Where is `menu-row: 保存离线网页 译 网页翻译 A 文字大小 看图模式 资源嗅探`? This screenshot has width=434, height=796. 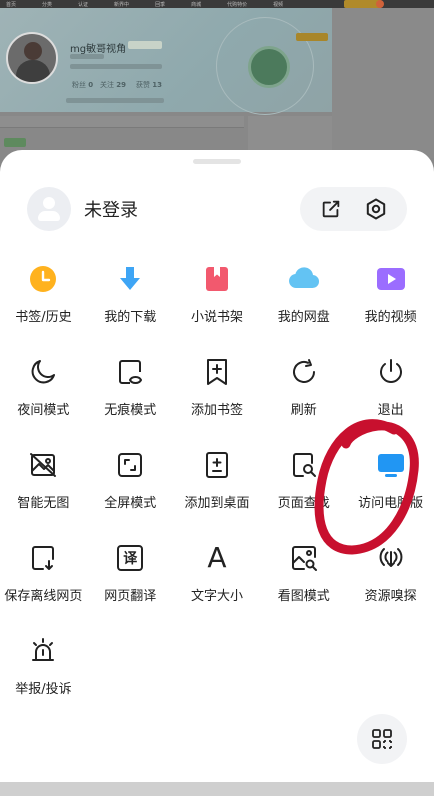 menu-row: 保存离线网页 译 网页翻译 A 文字大小 看图模式 资源嗅探 is located at coordinates (217, 577).